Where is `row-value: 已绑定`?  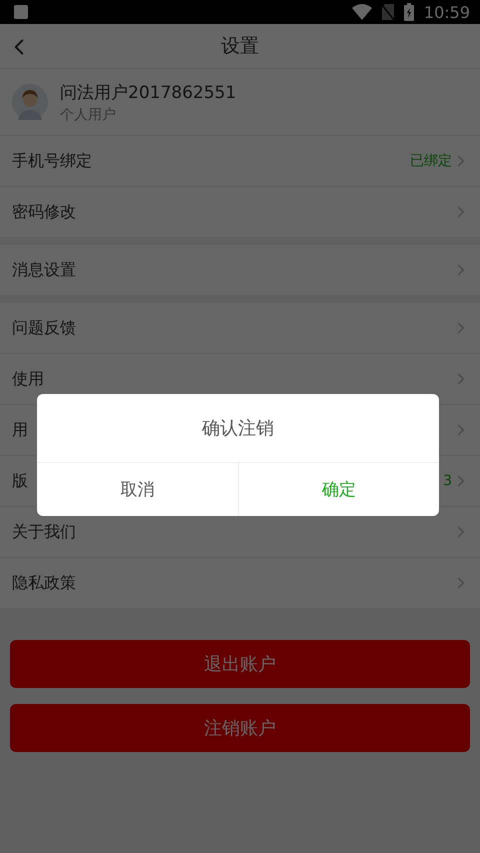 row-value: 已绑定 is located at coordinates (431, 161).